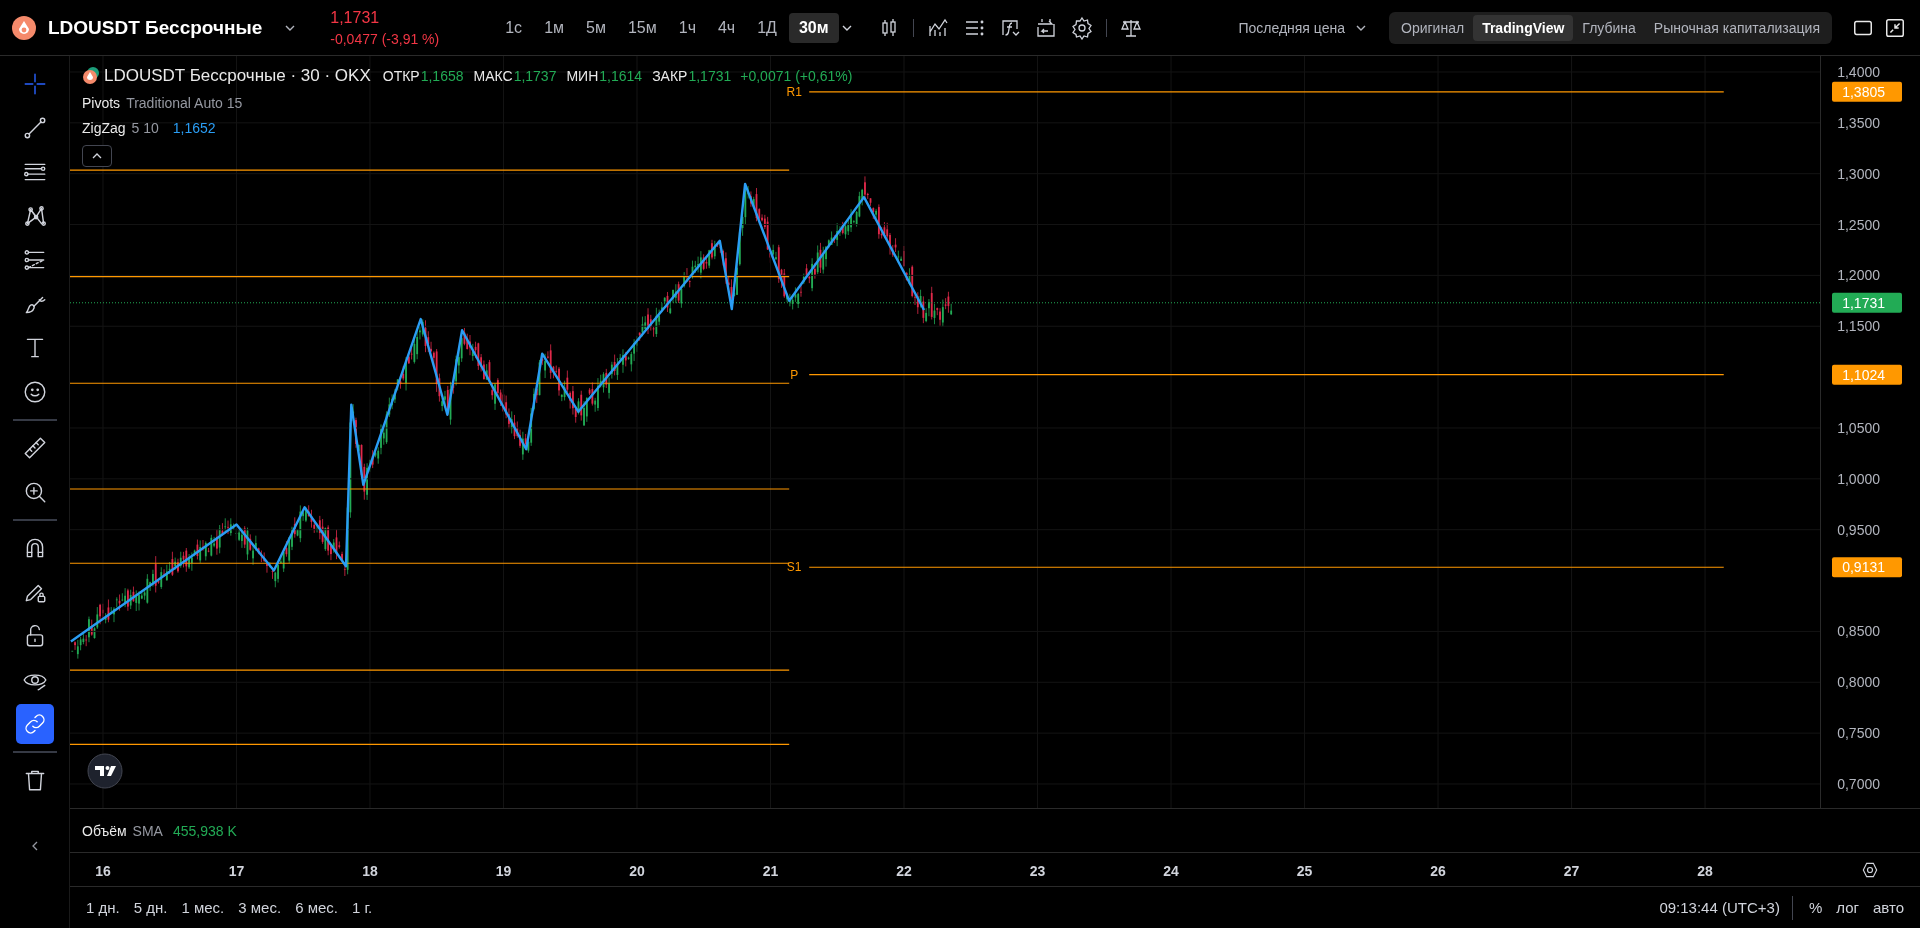 Image resolution: width=1920 pixels, height=928 pixels. Describe the element at coordinates (514, 27) in the screenshot. I see `interval-tab: 1с` at that location.